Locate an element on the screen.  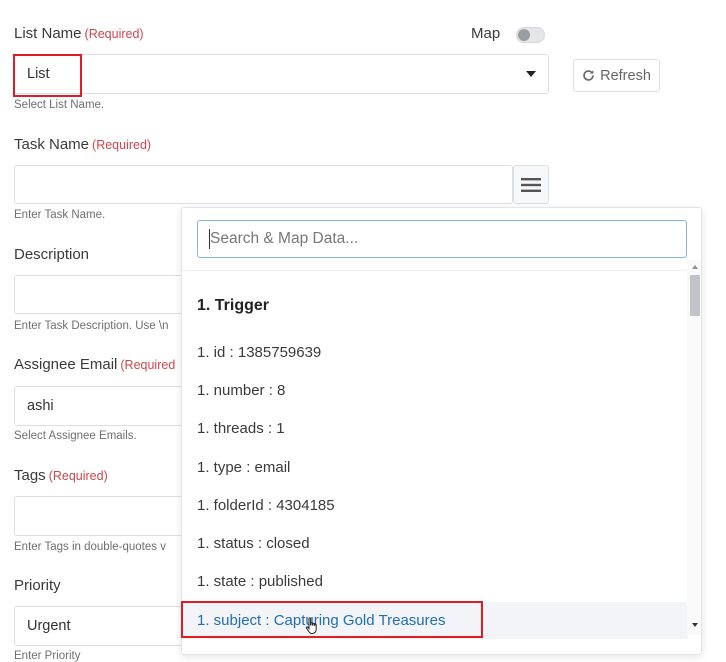
map-item-type: 1. type : email is located at coordinates (435, 467).